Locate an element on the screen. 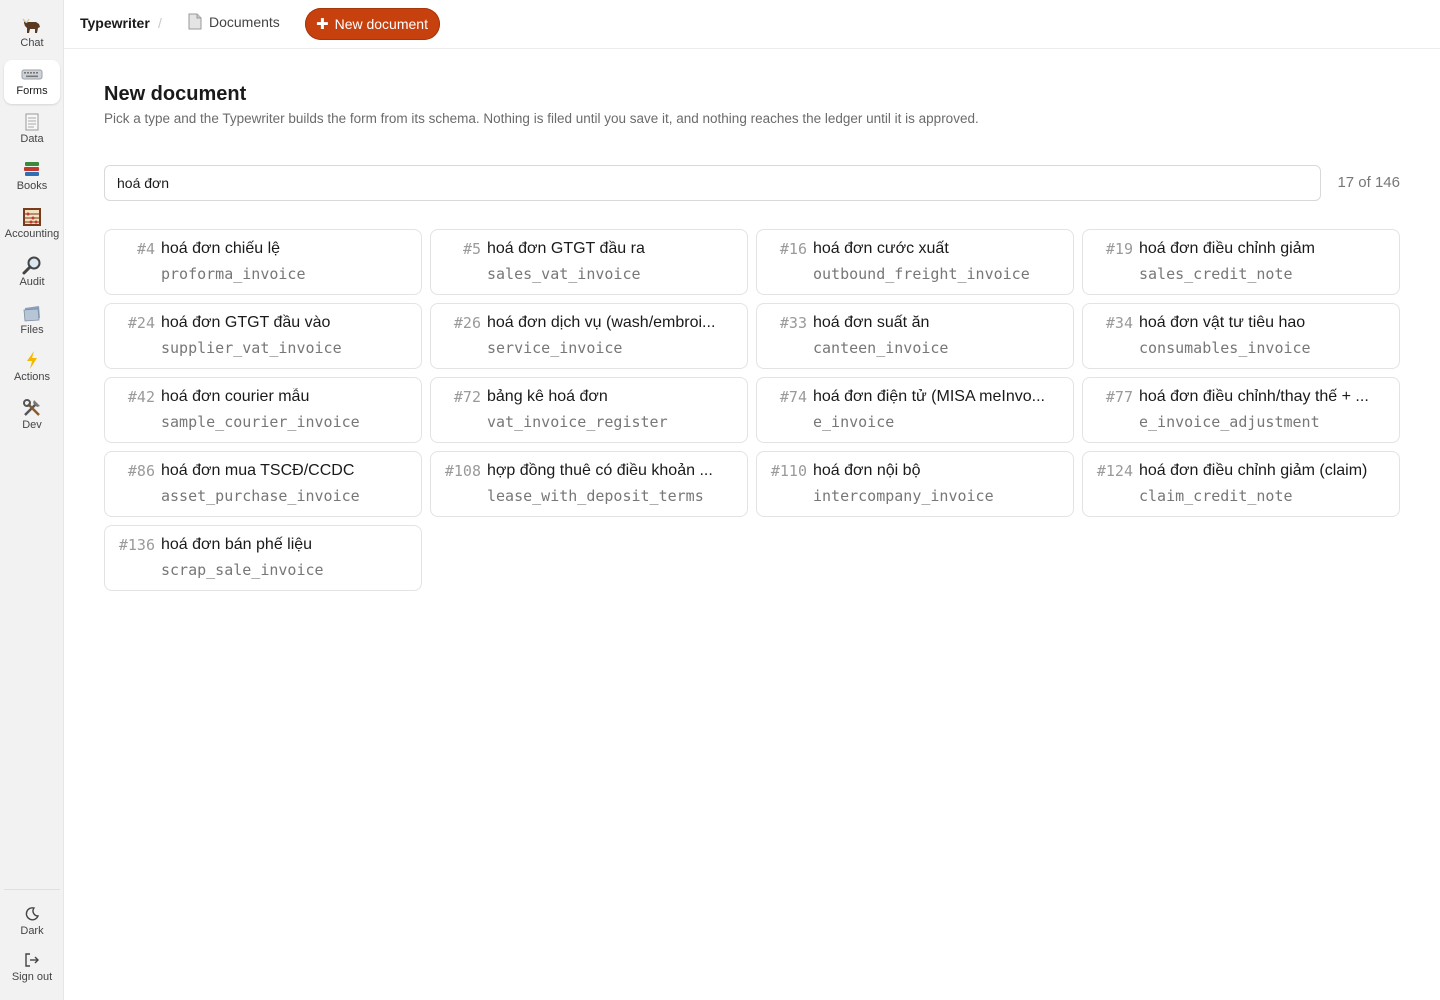 The width and height of the screenshot is (1440, 1000). document-type-card: #5 hoá đơn GTGT đầu ra sales_vat_invoice is located at coordinates (589, 262).